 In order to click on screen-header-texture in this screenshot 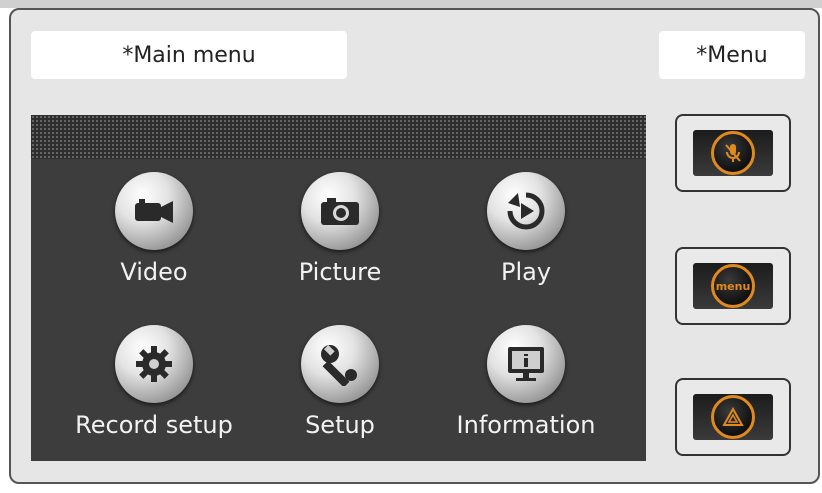, I will do `click(338, 137)`.